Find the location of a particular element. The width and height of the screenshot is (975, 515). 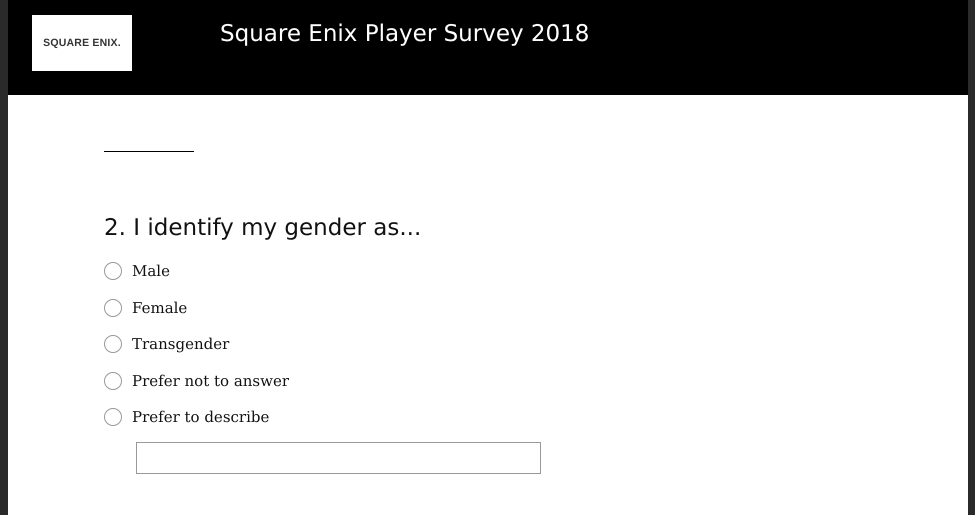

option-label: Prefer to describe is located at coordinates (201, 417).